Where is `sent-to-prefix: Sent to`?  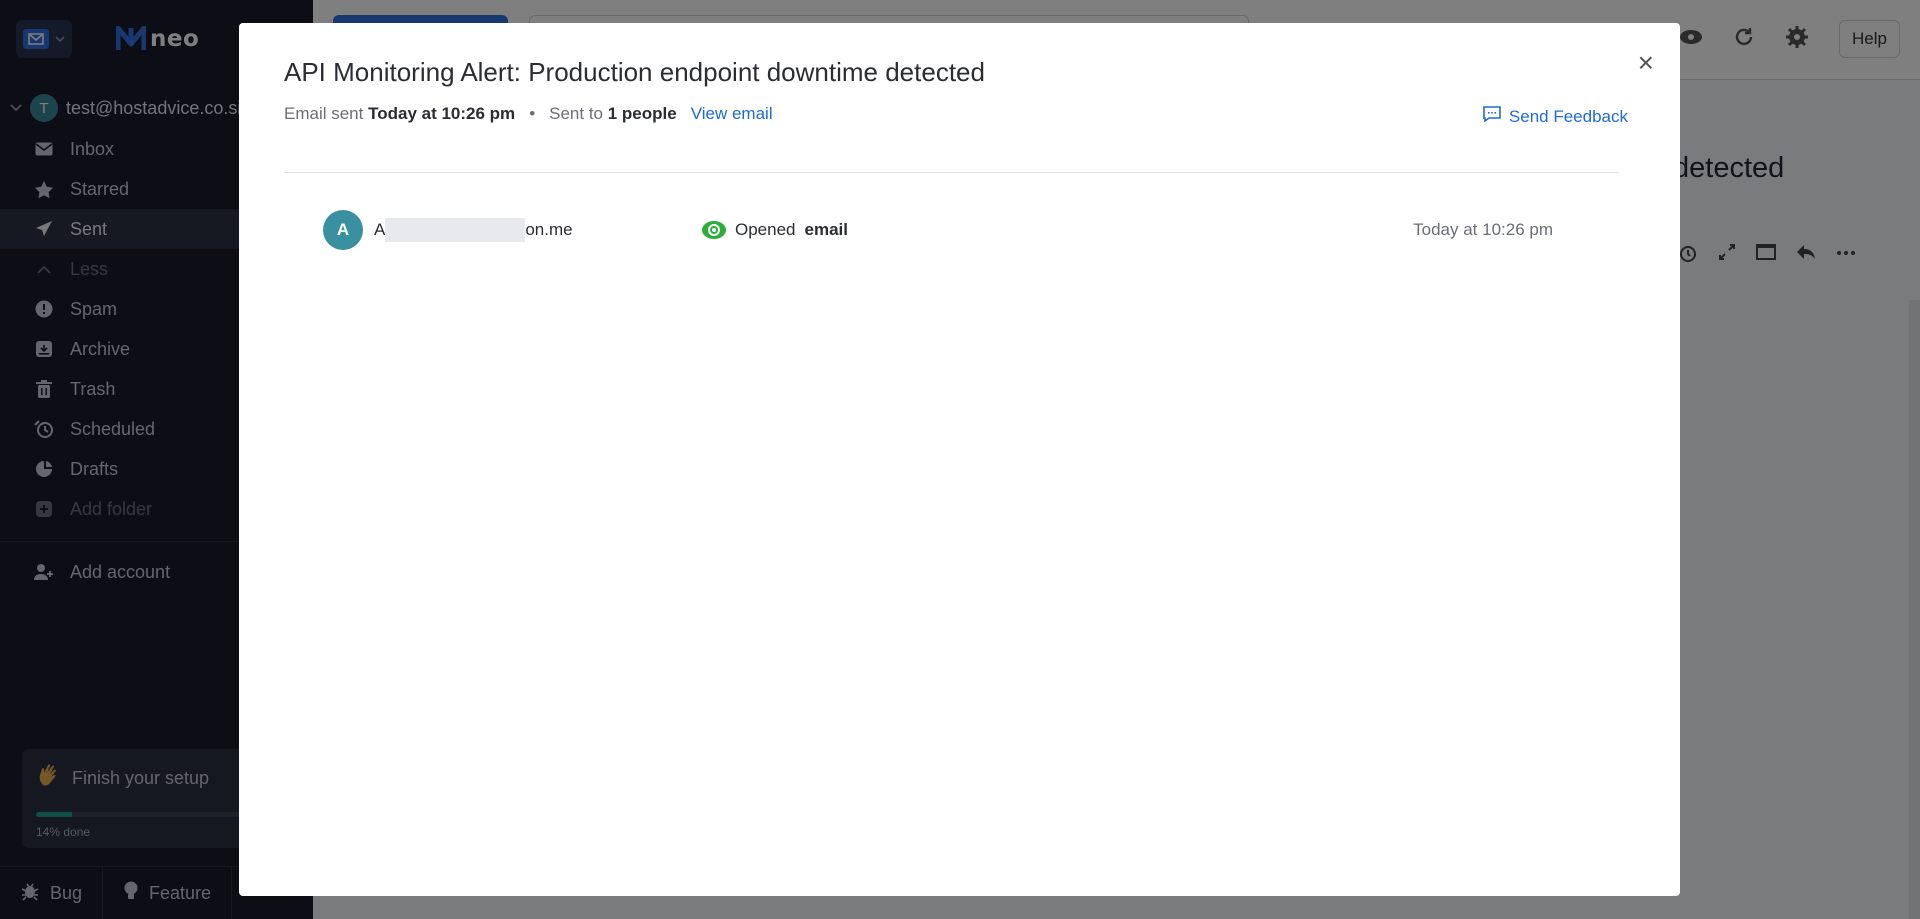 sent-to-prefix: Sent to is located at coordinates (576, 113).